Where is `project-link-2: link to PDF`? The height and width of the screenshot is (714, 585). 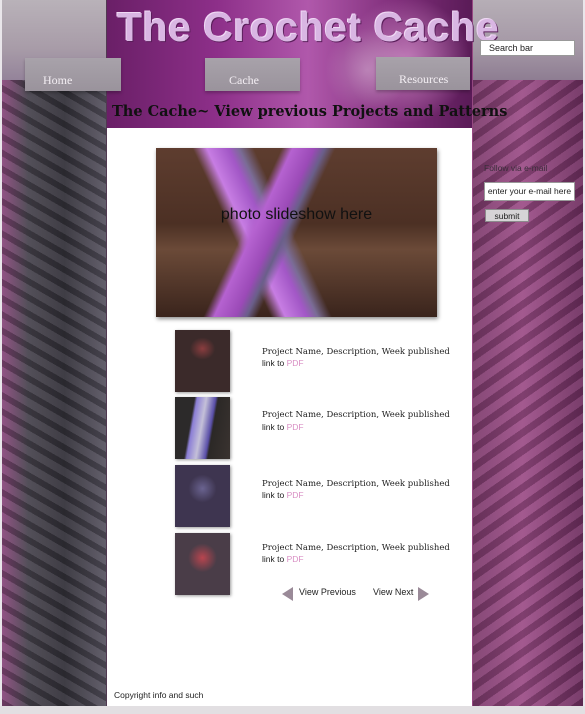
project-link-2: link to PDF is located at coordinates (283, 427).